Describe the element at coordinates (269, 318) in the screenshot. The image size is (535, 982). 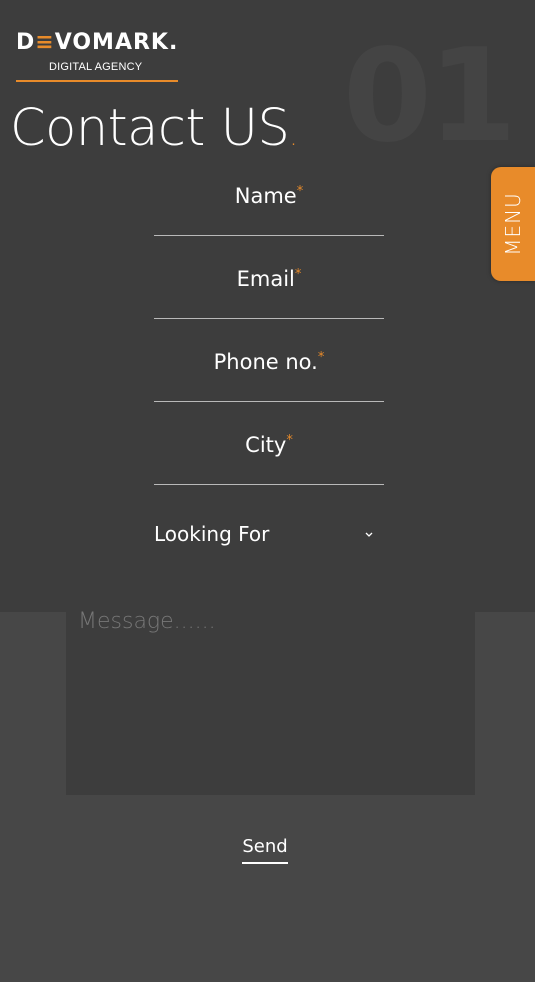
I see `email-field-underline` at that location.